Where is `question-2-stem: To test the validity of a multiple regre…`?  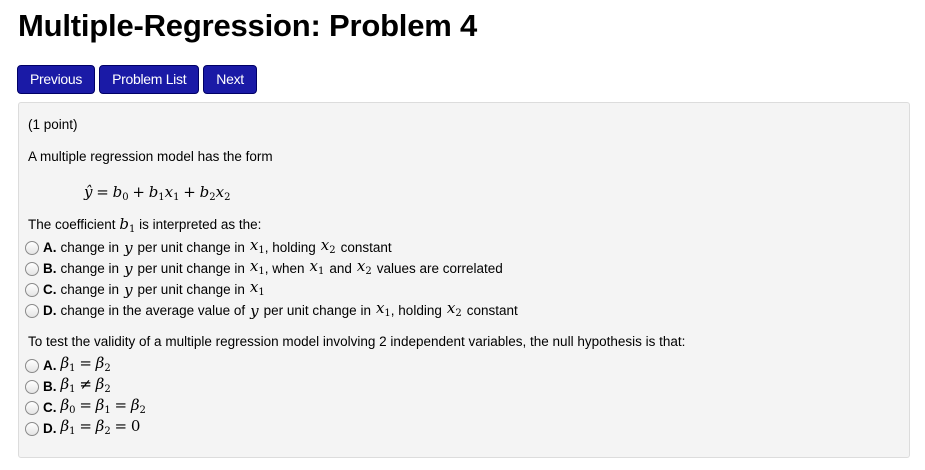
question-2-stem: To test the validity of a multiple regre… is located at coordinates (357, 341).